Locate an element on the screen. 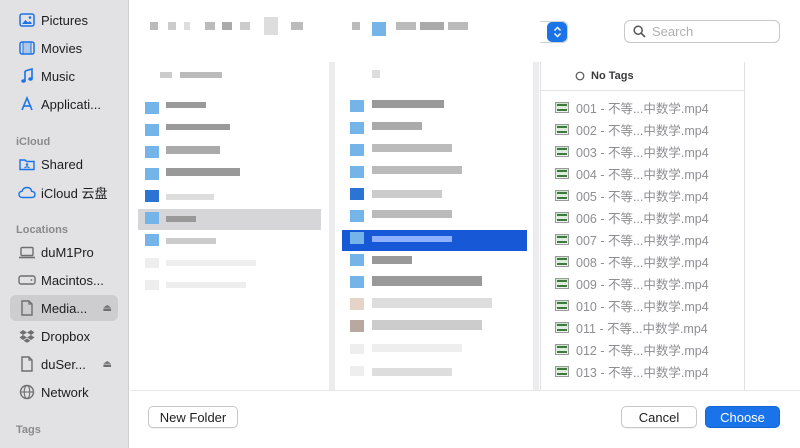 The height and width of the screenshot is (448, 800). file-name: 009 - 不等...中数学.mp4 is located at coordinates (642, 284).